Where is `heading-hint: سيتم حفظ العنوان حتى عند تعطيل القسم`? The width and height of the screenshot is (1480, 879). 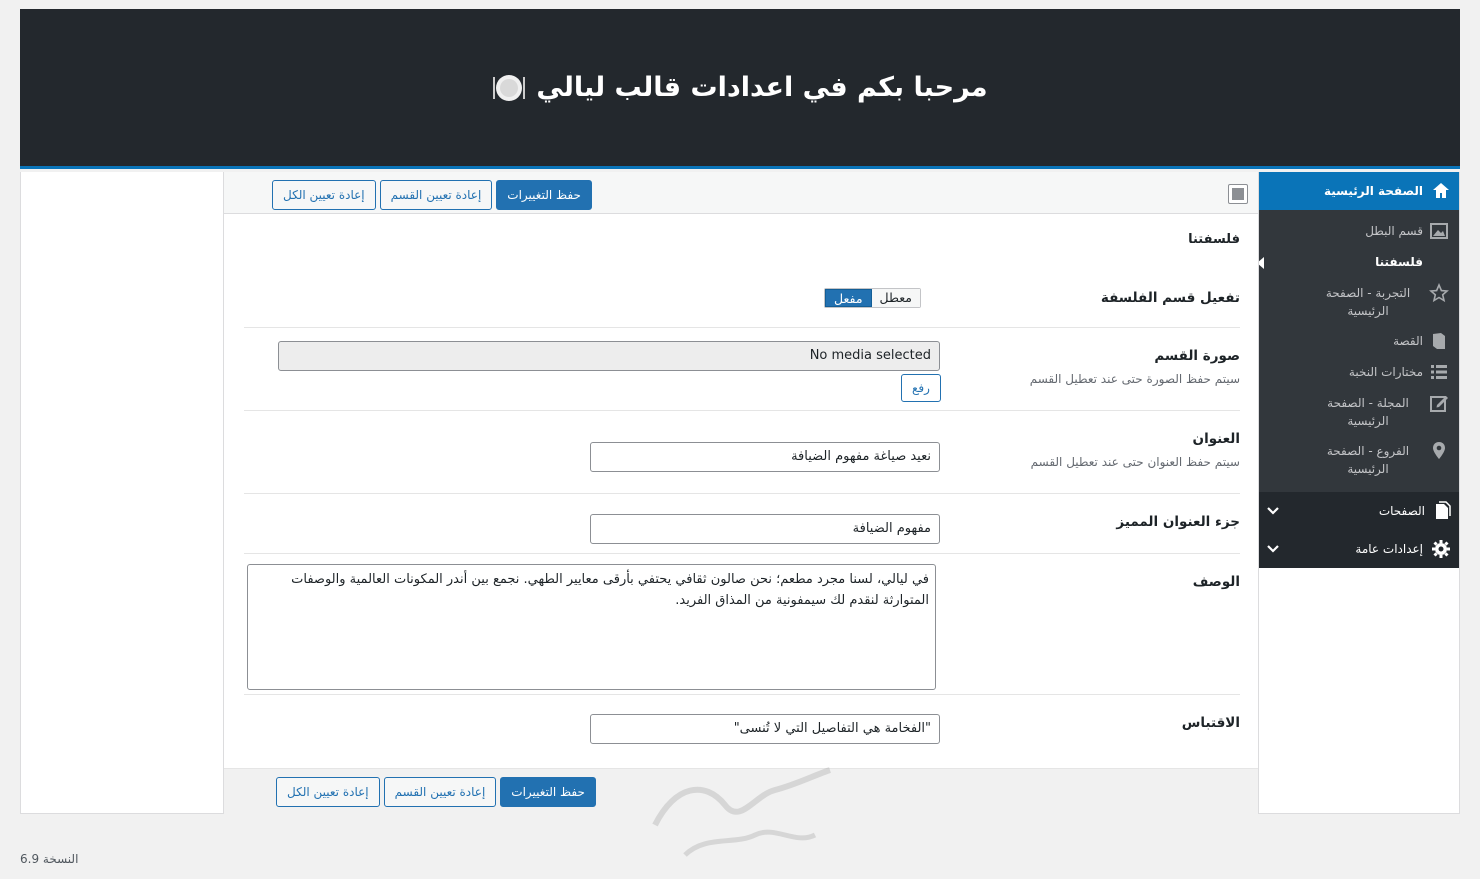
heading-hint: سيتم حفظ العنوان حتى عند تعطيل القسم is located at coordinates (1135, 462).